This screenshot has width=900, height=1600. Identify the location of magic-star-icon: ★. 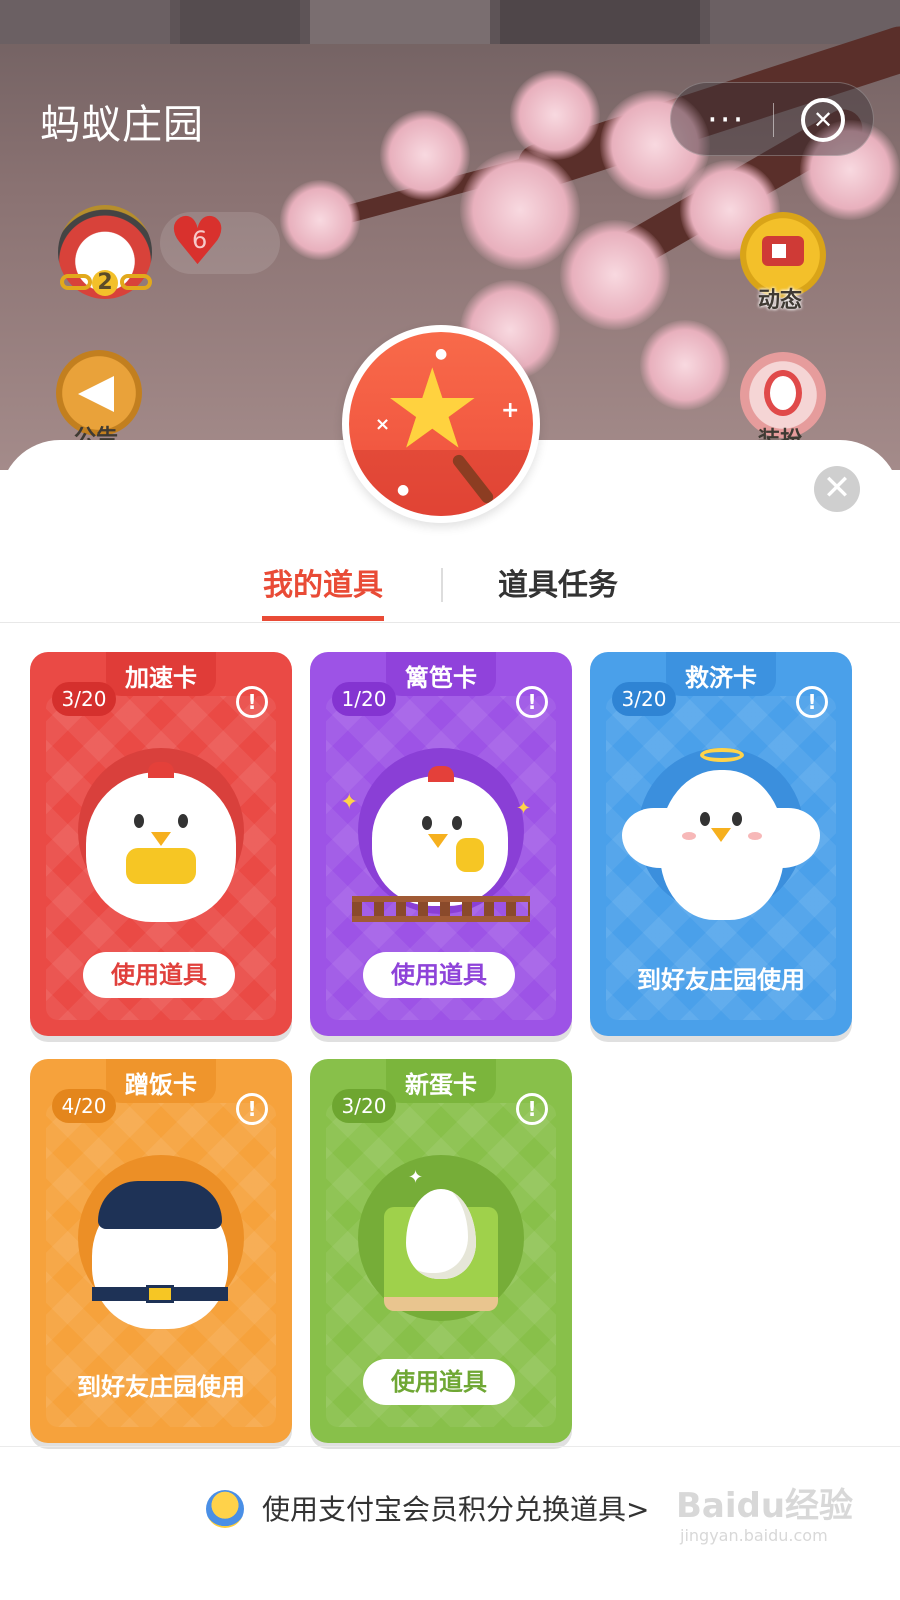
(432, 409).